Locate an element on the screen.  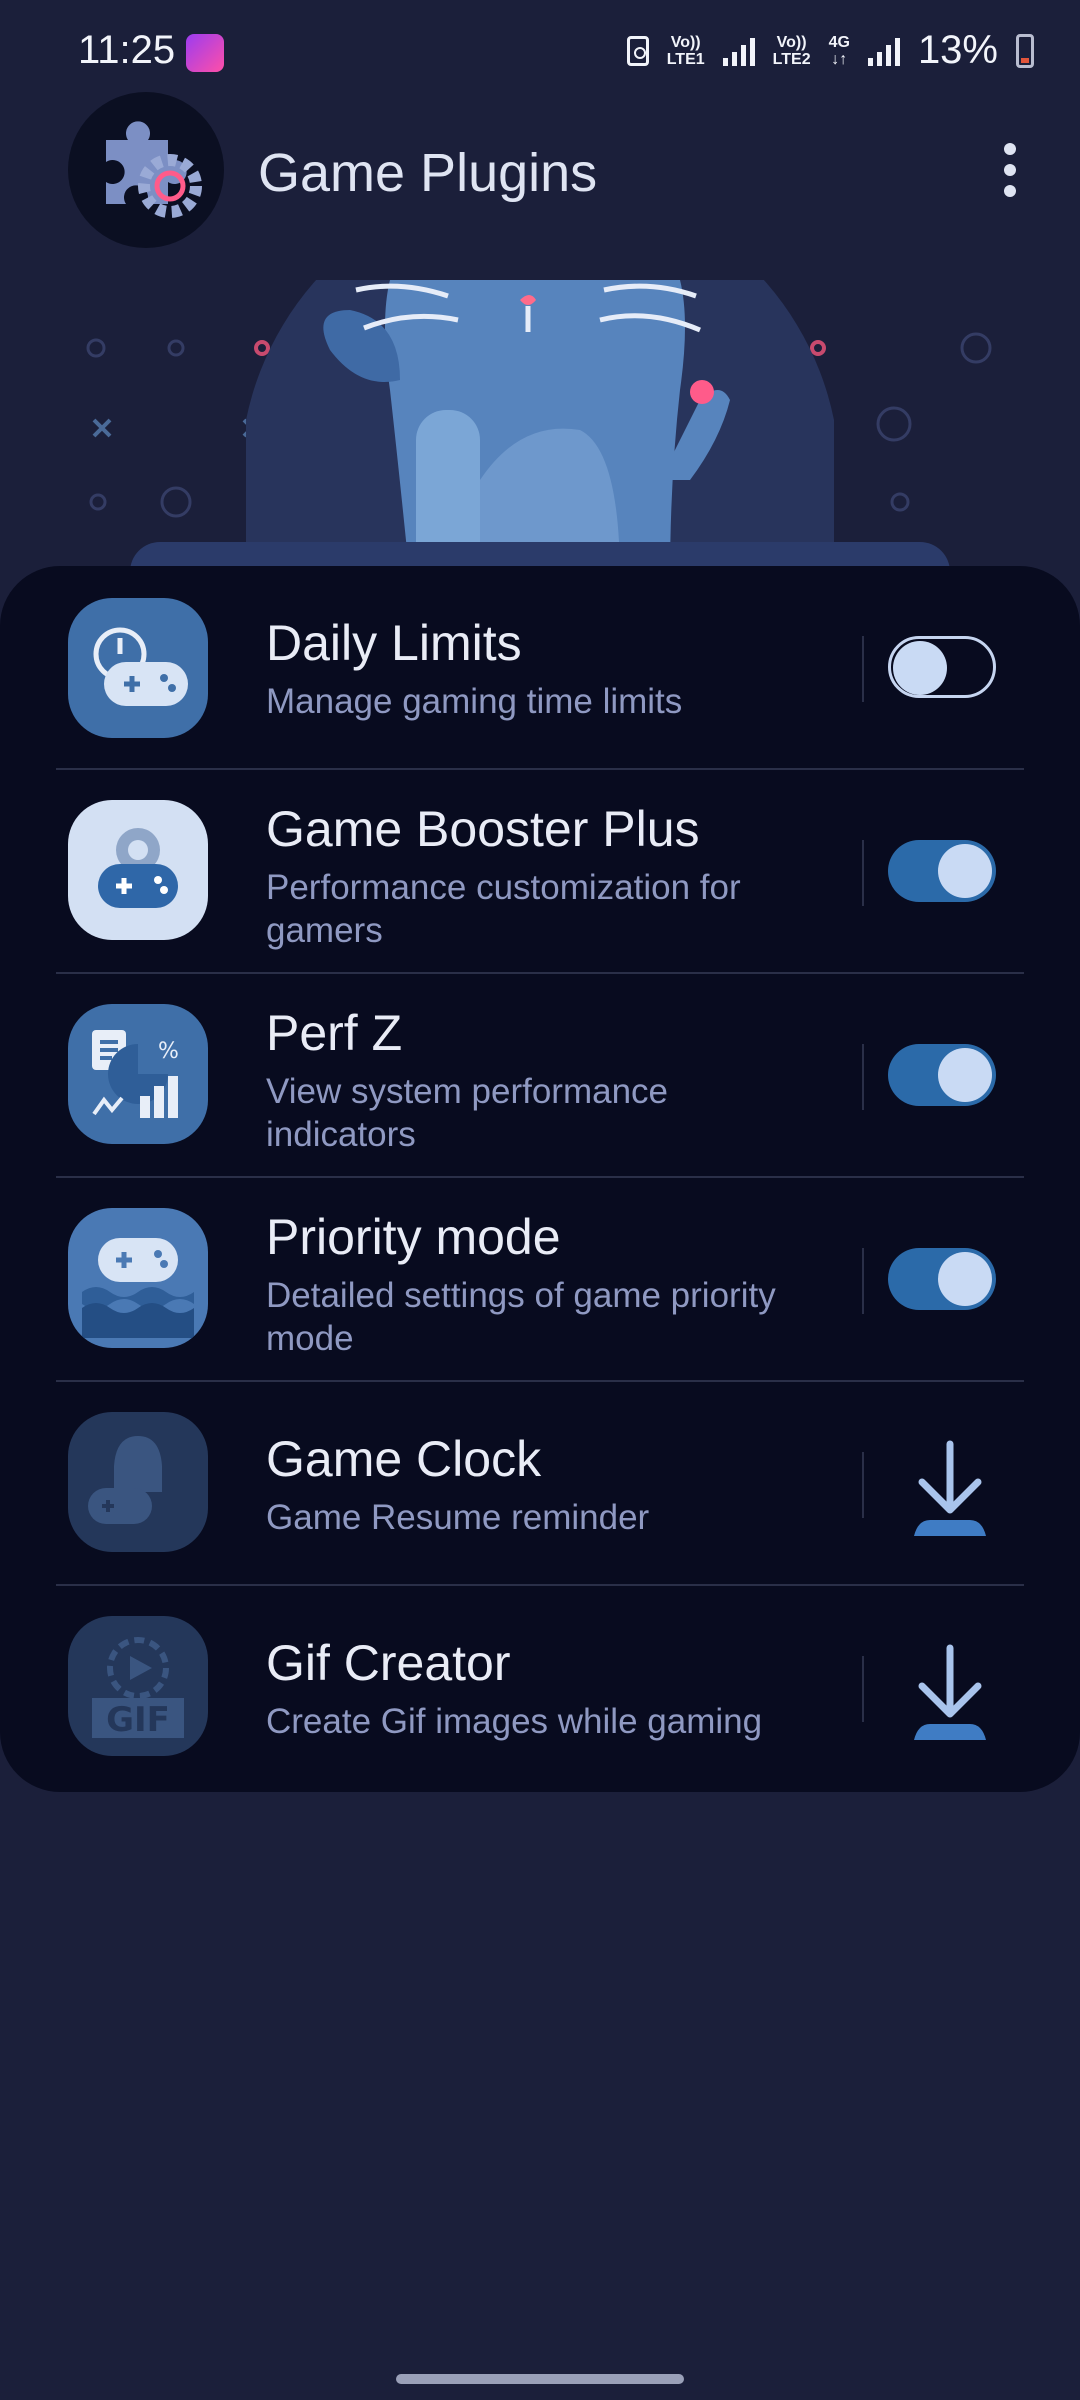
plugin-name: Perf Z is located at coordinates (334, 1033).